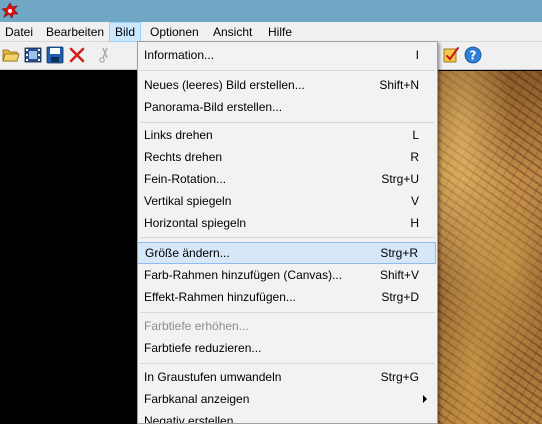 The width and height of the screenshot is (542, 424). I want to click on menu-optionen-label: Optionen, so click(174, 32).